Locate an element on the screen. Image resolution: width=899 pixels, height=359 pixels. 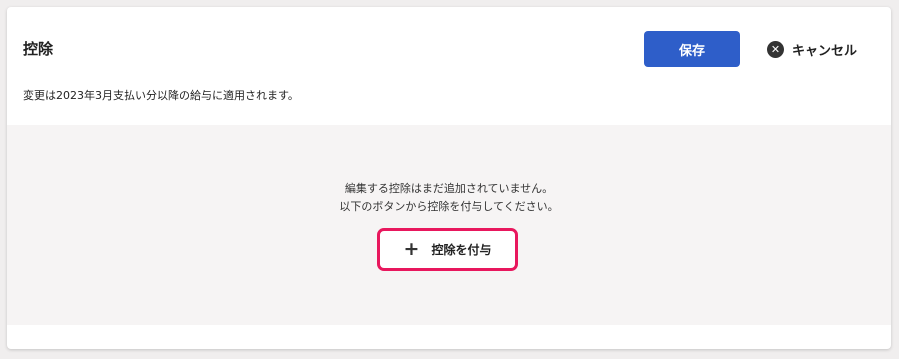
empty-message-line-1: 編集する控除はまだ追加されていません。 is located at coordinates (449, 188).